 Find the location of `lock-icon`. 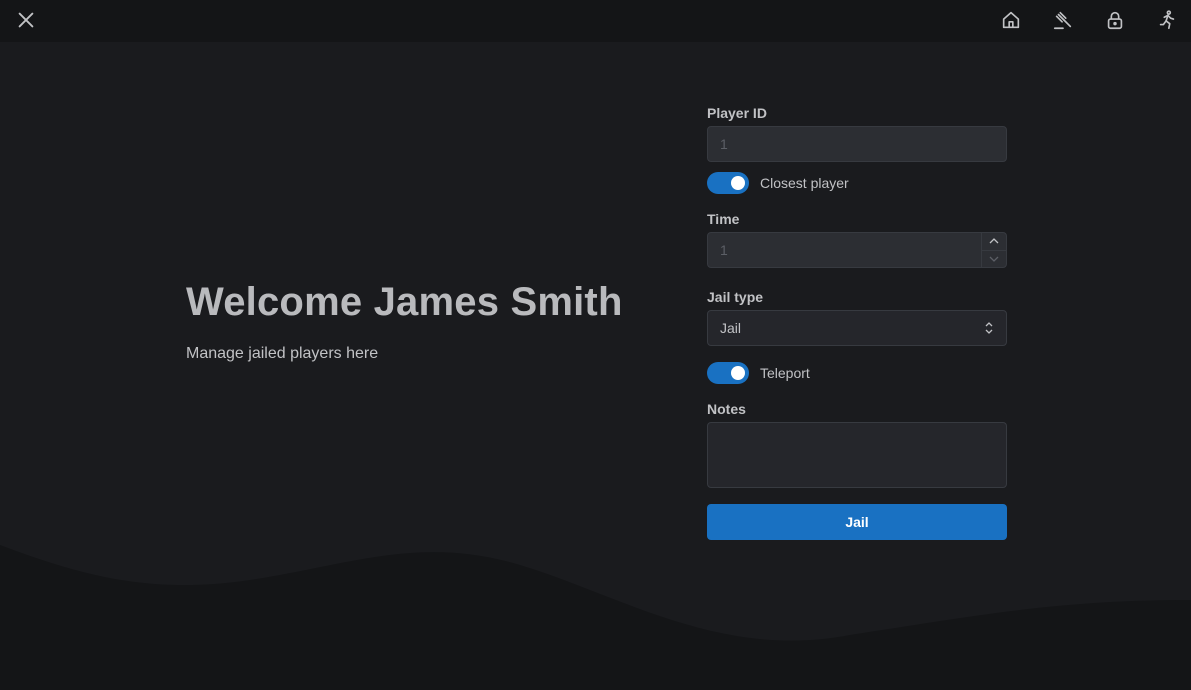

lock-icon is located at coordinates (1115, 20).